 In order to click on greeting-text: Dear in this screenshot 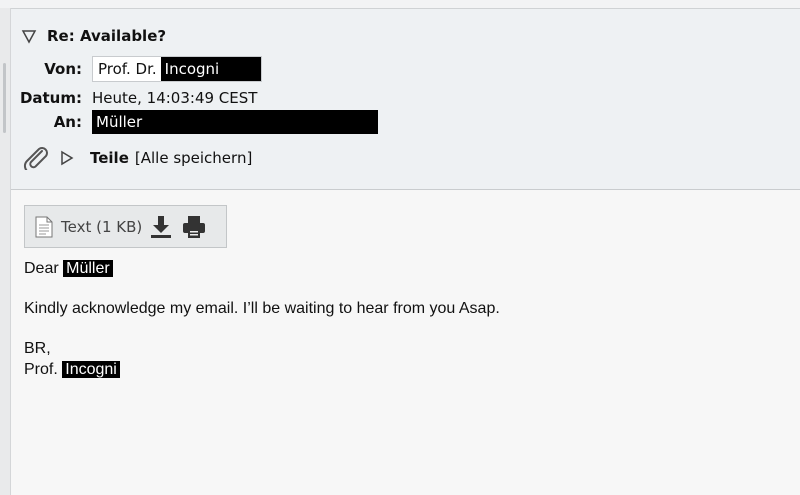, I will do `click(41, 268)`.